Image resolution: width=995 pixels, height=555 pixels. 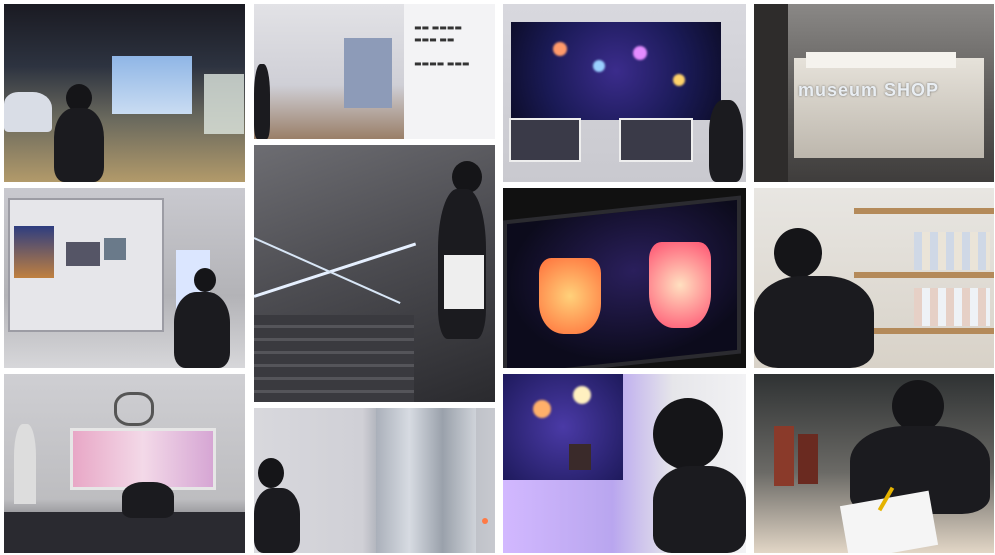 I want to click on photo-stage-emblem, so click(x=124, y=463).